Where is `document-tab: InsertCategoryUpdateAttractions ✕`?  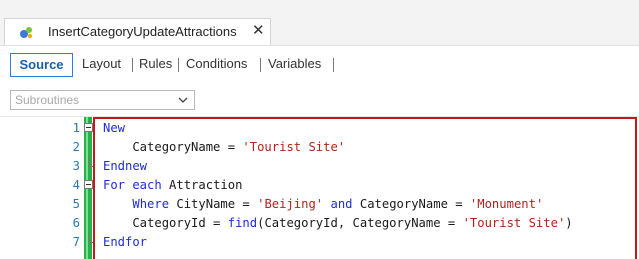
document-tab: InsertCategoryUpdateAttractions ✕ is located at coordinates (137, 31).